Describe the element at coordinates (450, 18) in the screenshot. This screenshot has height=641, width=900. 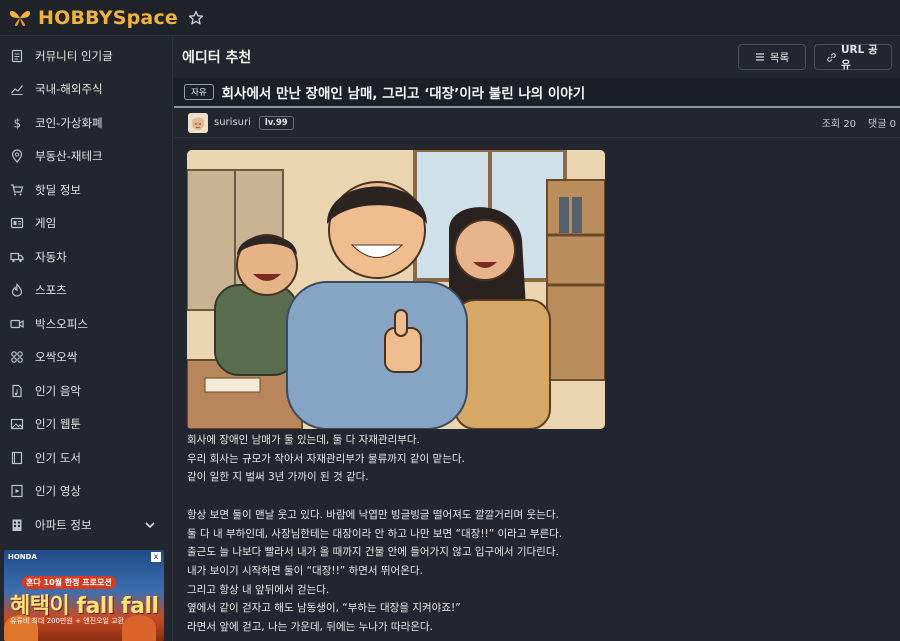
I see `top-bar: HOBBYSpace` at that location.